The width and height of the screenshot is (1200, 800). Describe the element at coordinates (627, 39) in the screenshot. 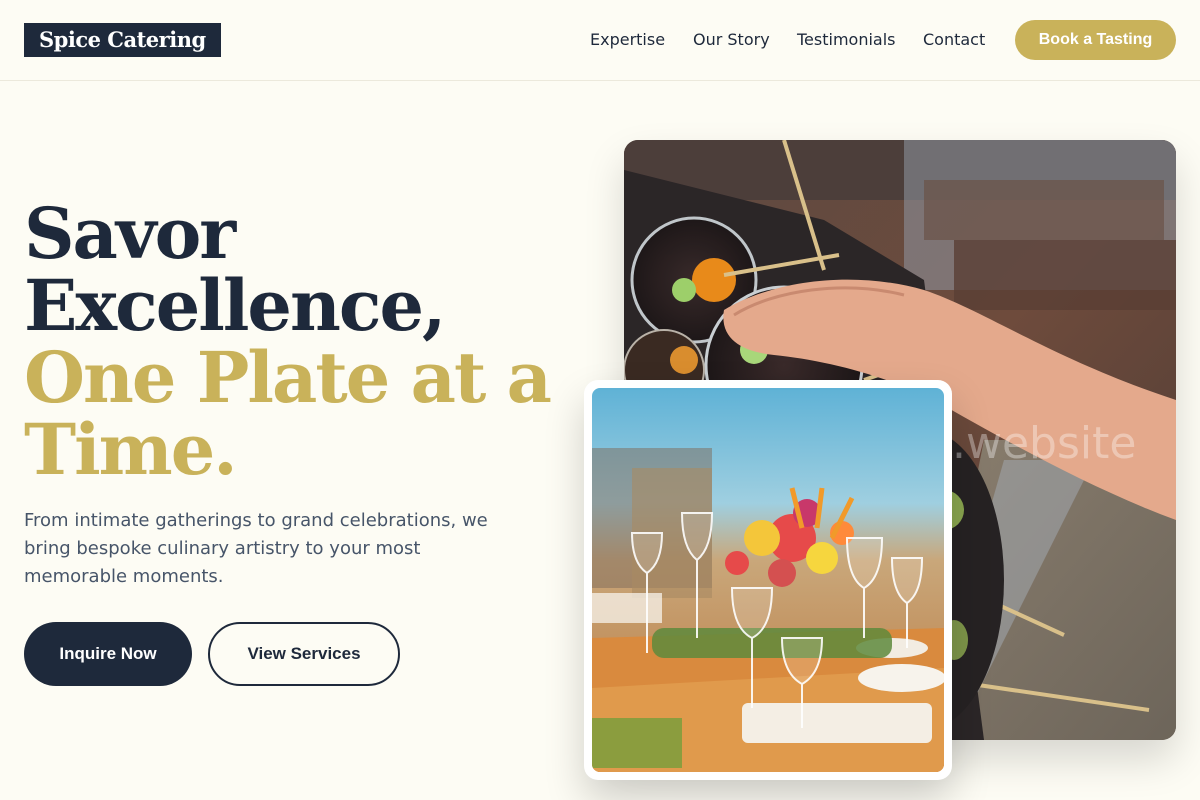

I see `nav-item-expertise: Expertise` at that location.